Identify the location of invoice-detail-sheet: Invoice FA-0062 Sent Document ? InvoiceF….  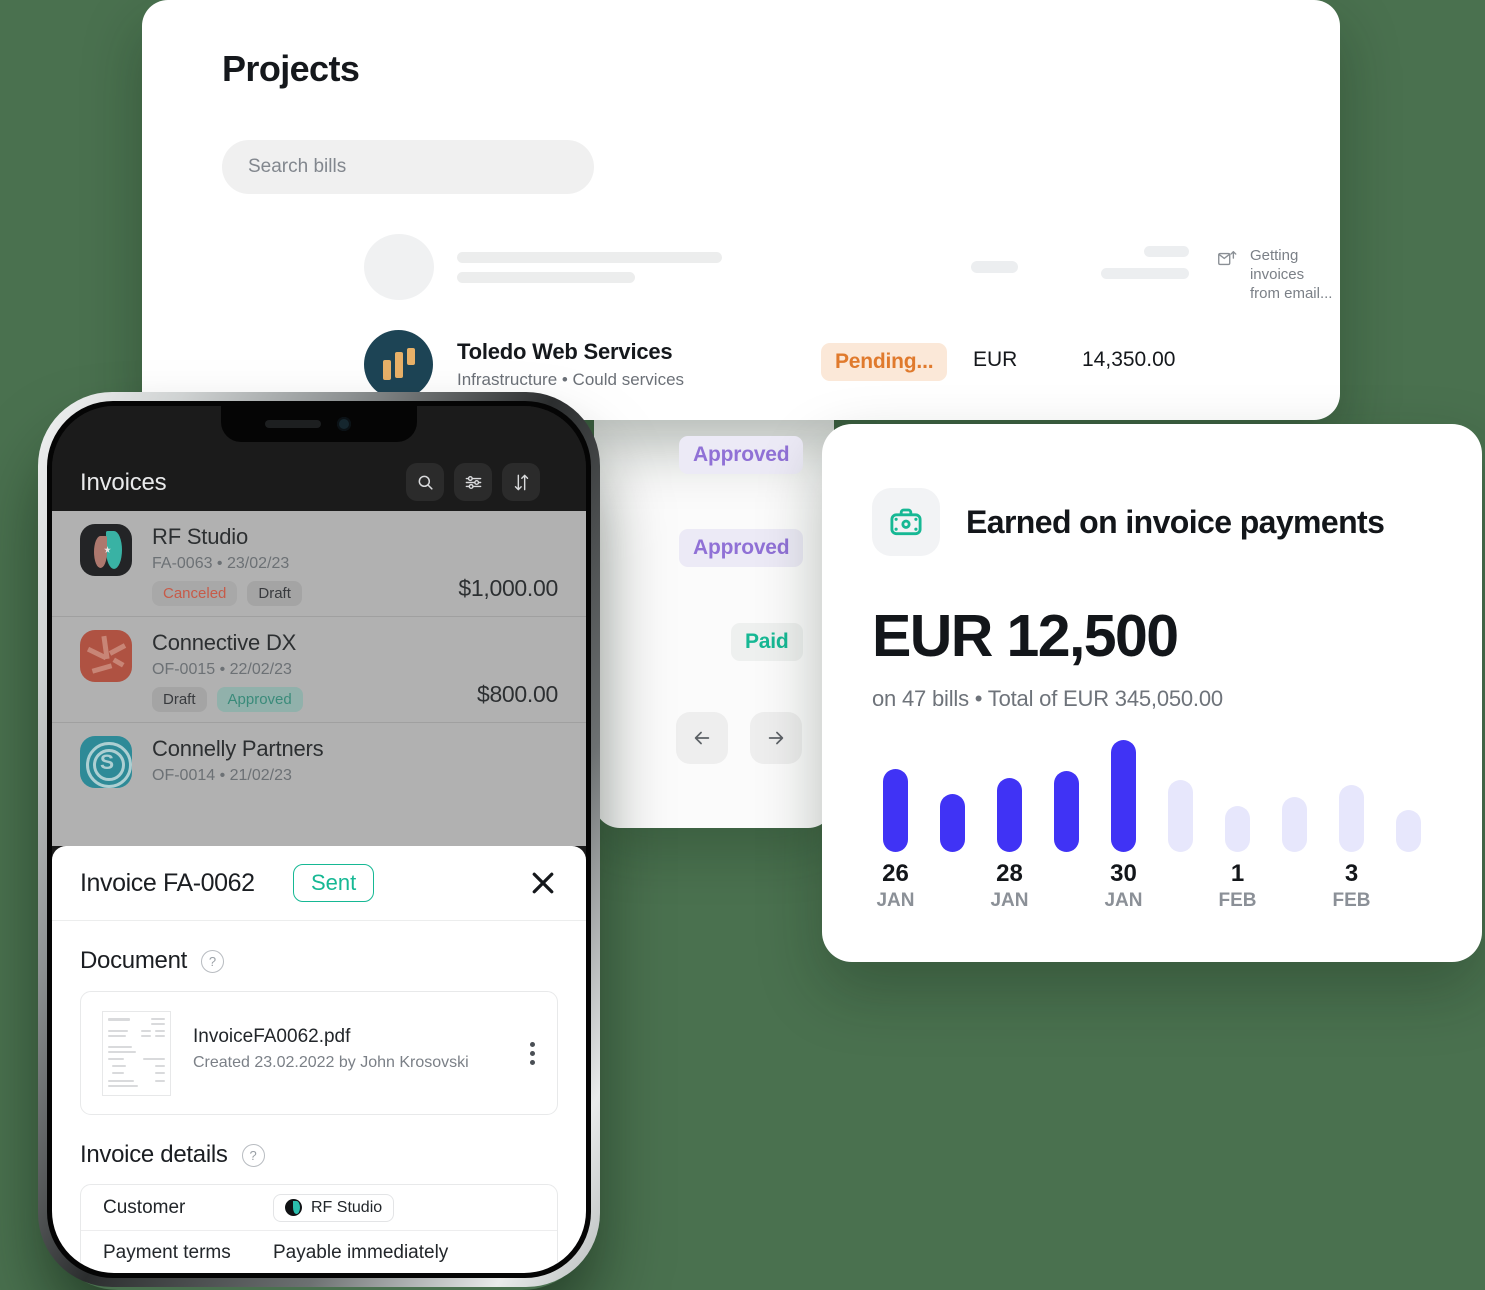
(319, 1059).